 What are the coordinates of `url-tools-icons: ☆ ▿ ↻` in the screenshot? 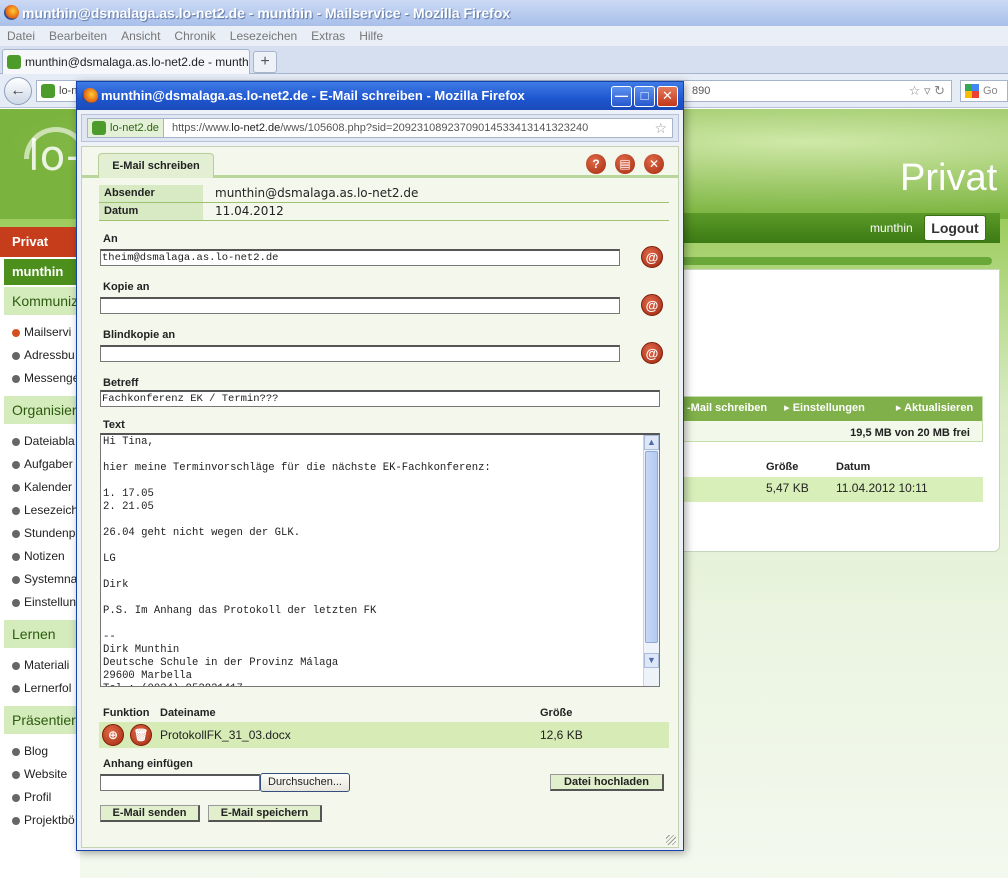 It's located at (927, 91).